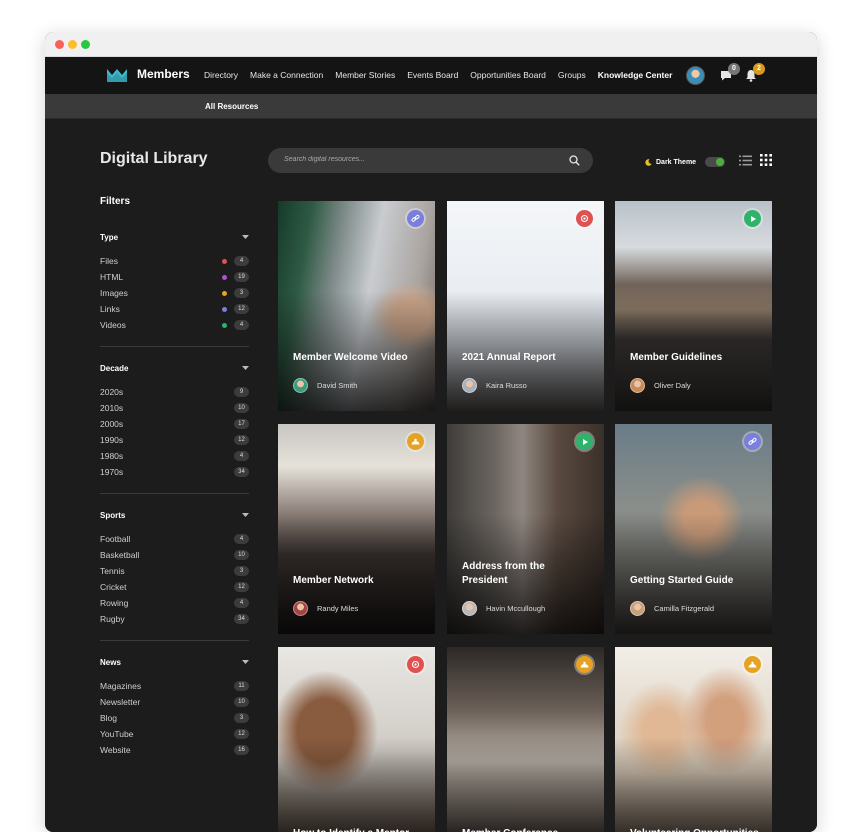 This screenshot has width=862, height=832. What do you see at coordinates (117, 734) in the screenshot?
I see `filter-item-label: YouTube` at bounding box center [117, 734].